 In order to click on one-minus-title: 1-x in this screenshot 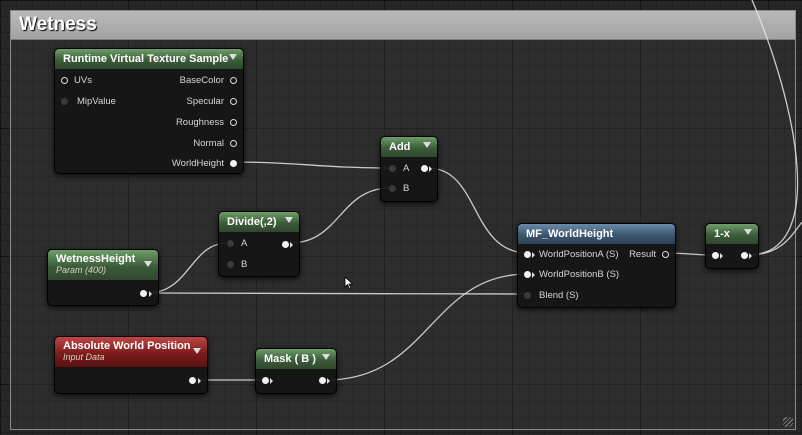, I will do `click(722, 234)`.